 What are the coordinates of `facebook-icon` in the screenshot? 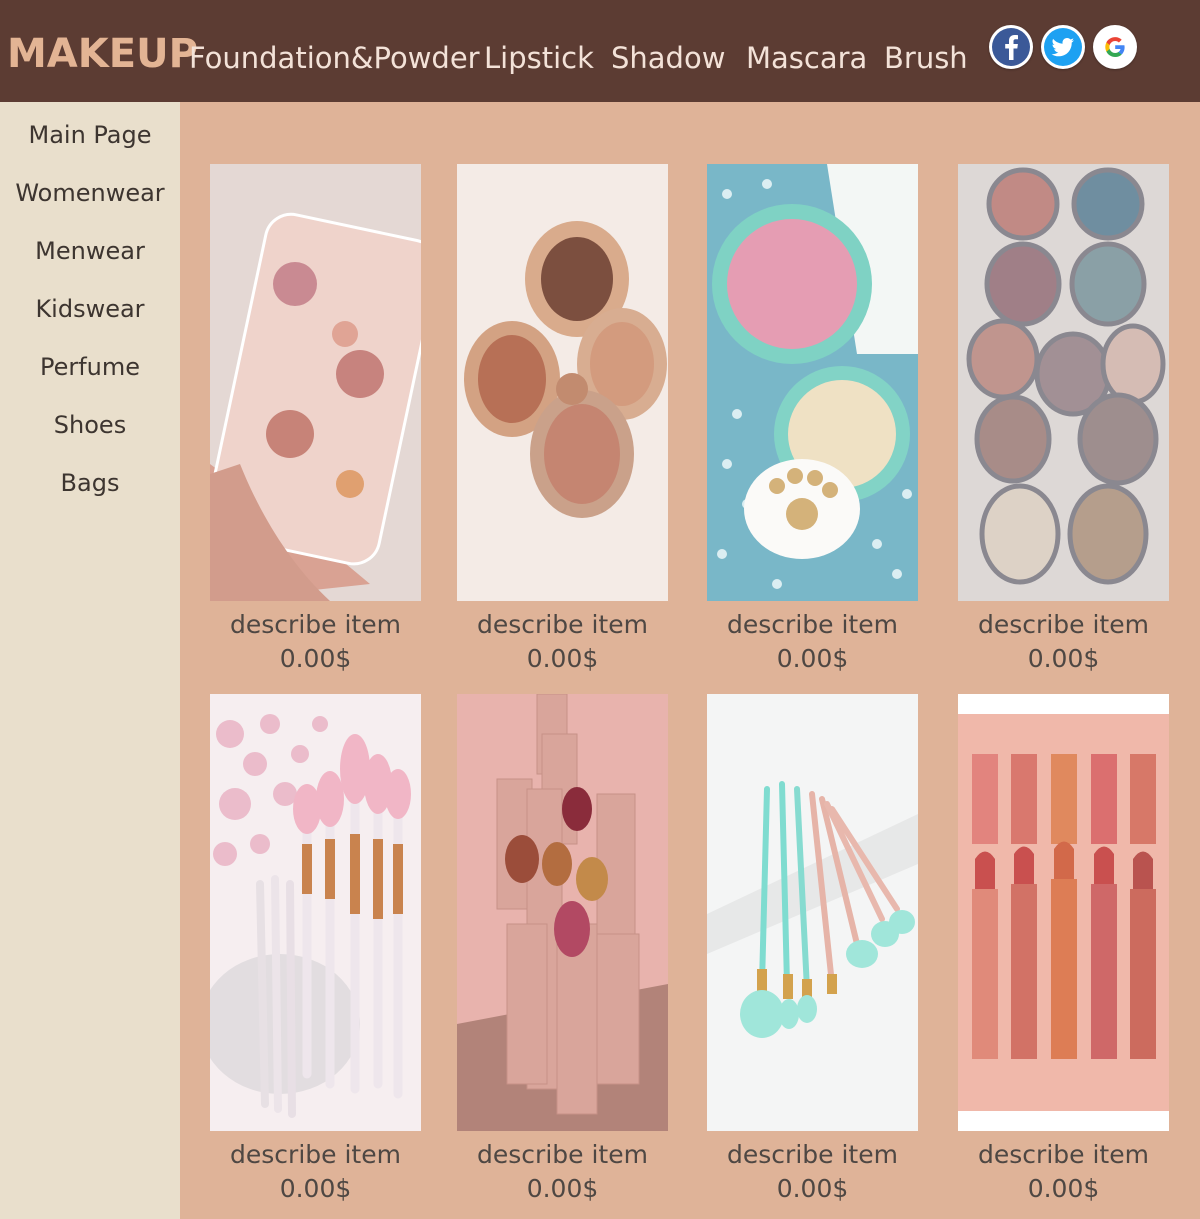 It's located at (1011, 47).